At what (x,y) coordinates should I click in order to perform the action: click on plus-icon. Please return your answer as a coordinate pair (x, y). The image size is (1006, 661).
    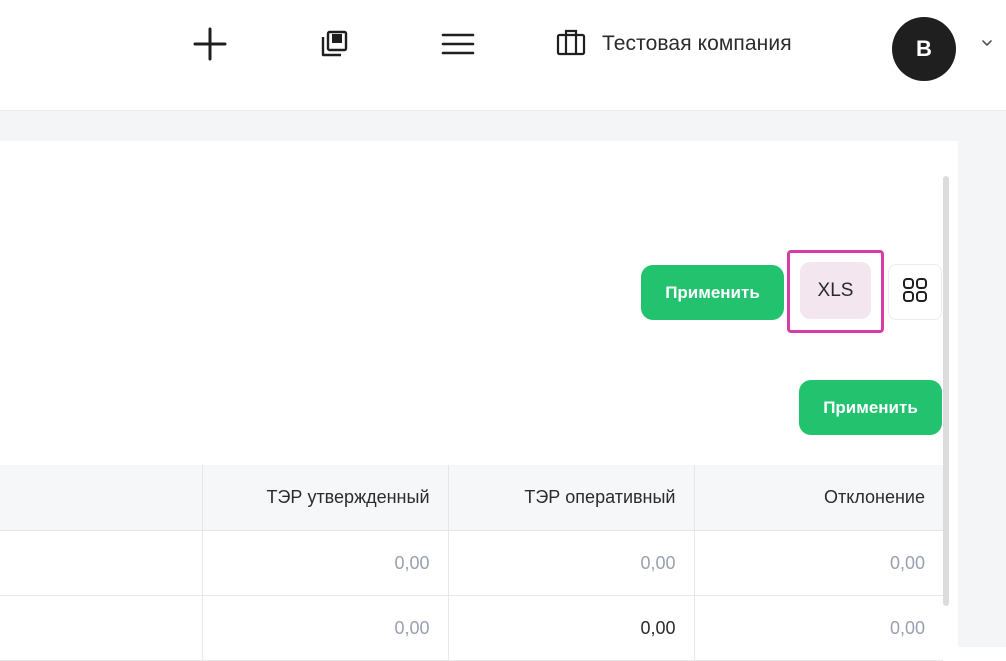
    Looking at the image, I should click on (210, 44).